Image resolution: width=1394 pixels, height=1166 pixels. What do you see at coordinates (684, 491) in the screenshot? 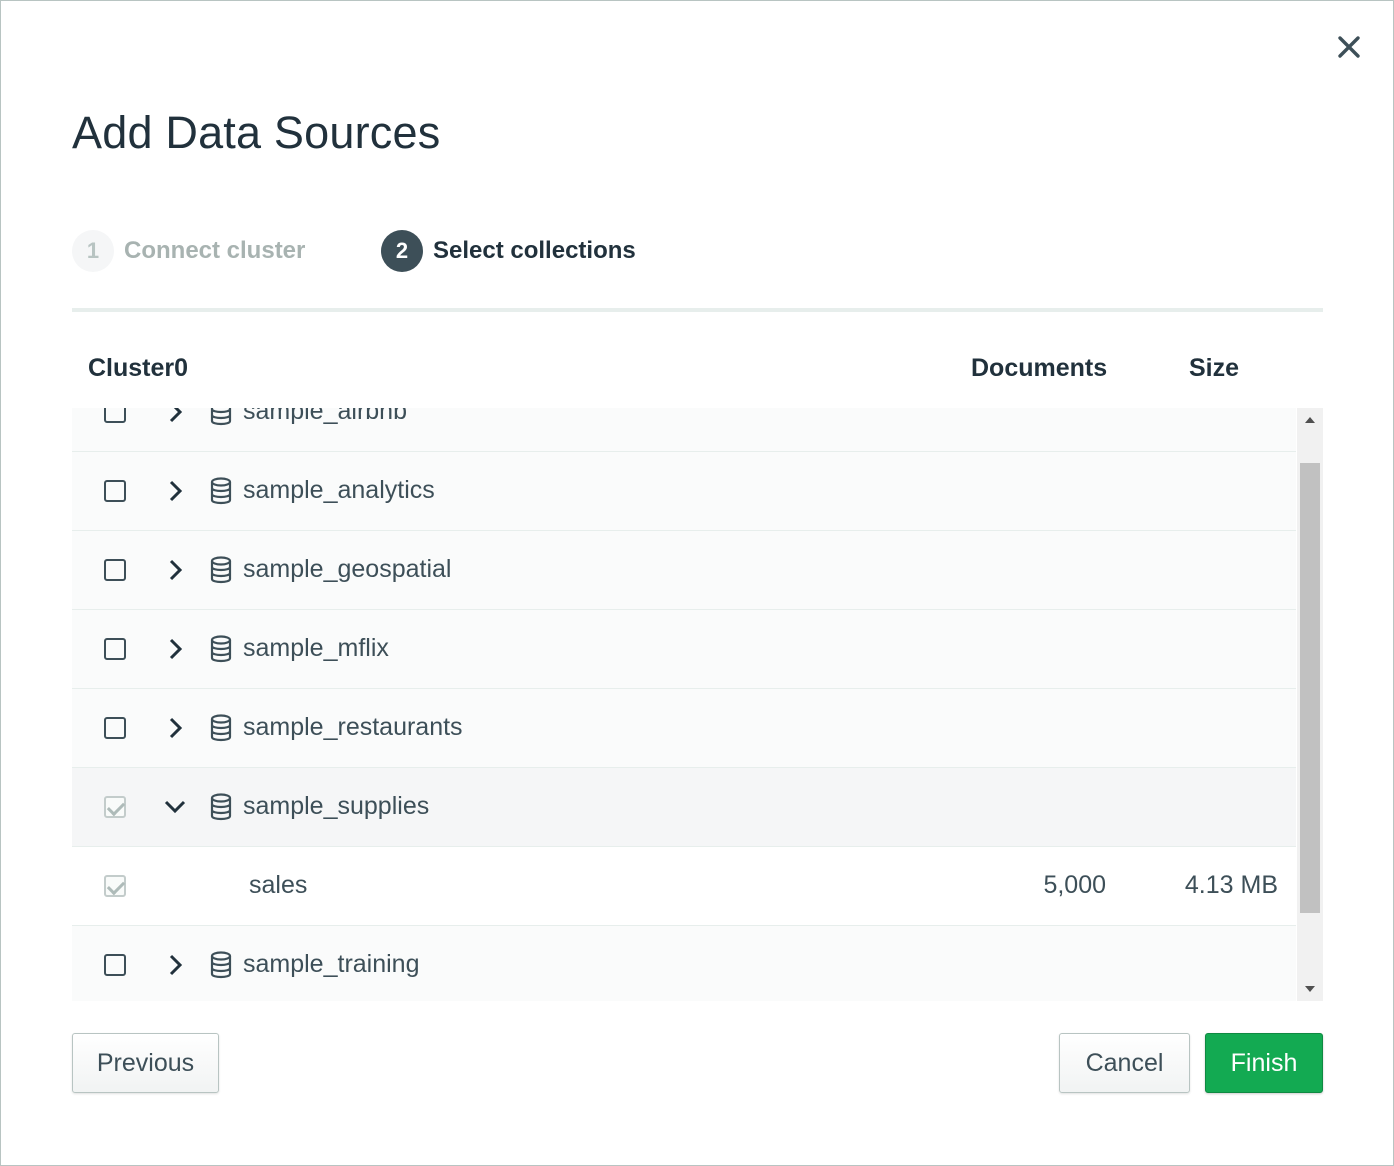
I see `database-row: sample_analytics` at bounding box center [684, 491].